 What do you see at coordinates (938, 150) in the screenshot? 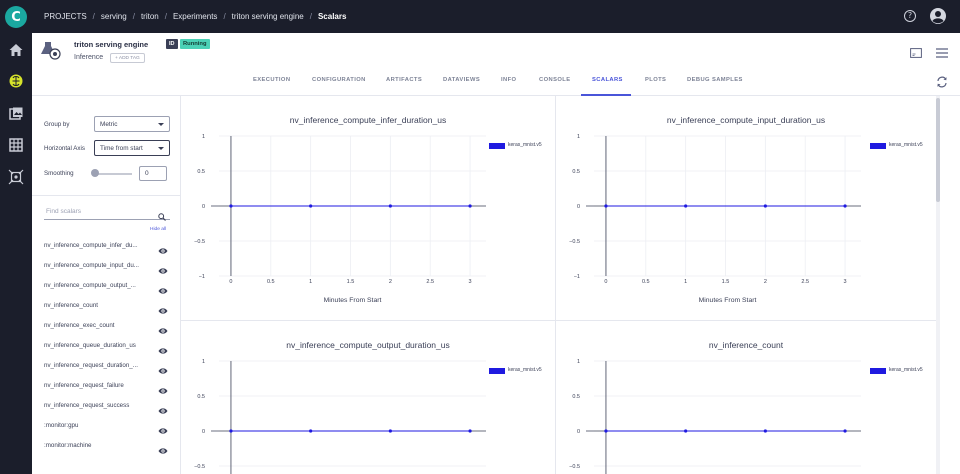
I see `scrollbar-thumb` at bounding box center [938, 150].